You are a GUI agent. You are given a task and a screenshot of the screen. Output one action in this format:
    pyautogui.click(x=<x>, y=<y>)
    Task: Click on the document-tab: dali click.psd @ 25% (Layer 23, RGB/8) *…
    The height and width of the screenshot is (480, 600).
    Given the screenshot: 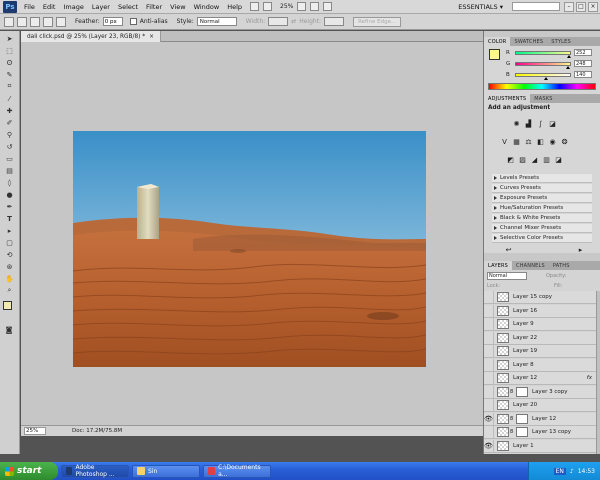 What is the action you would take?
    pyautogui.click(x=91, y=36)
    